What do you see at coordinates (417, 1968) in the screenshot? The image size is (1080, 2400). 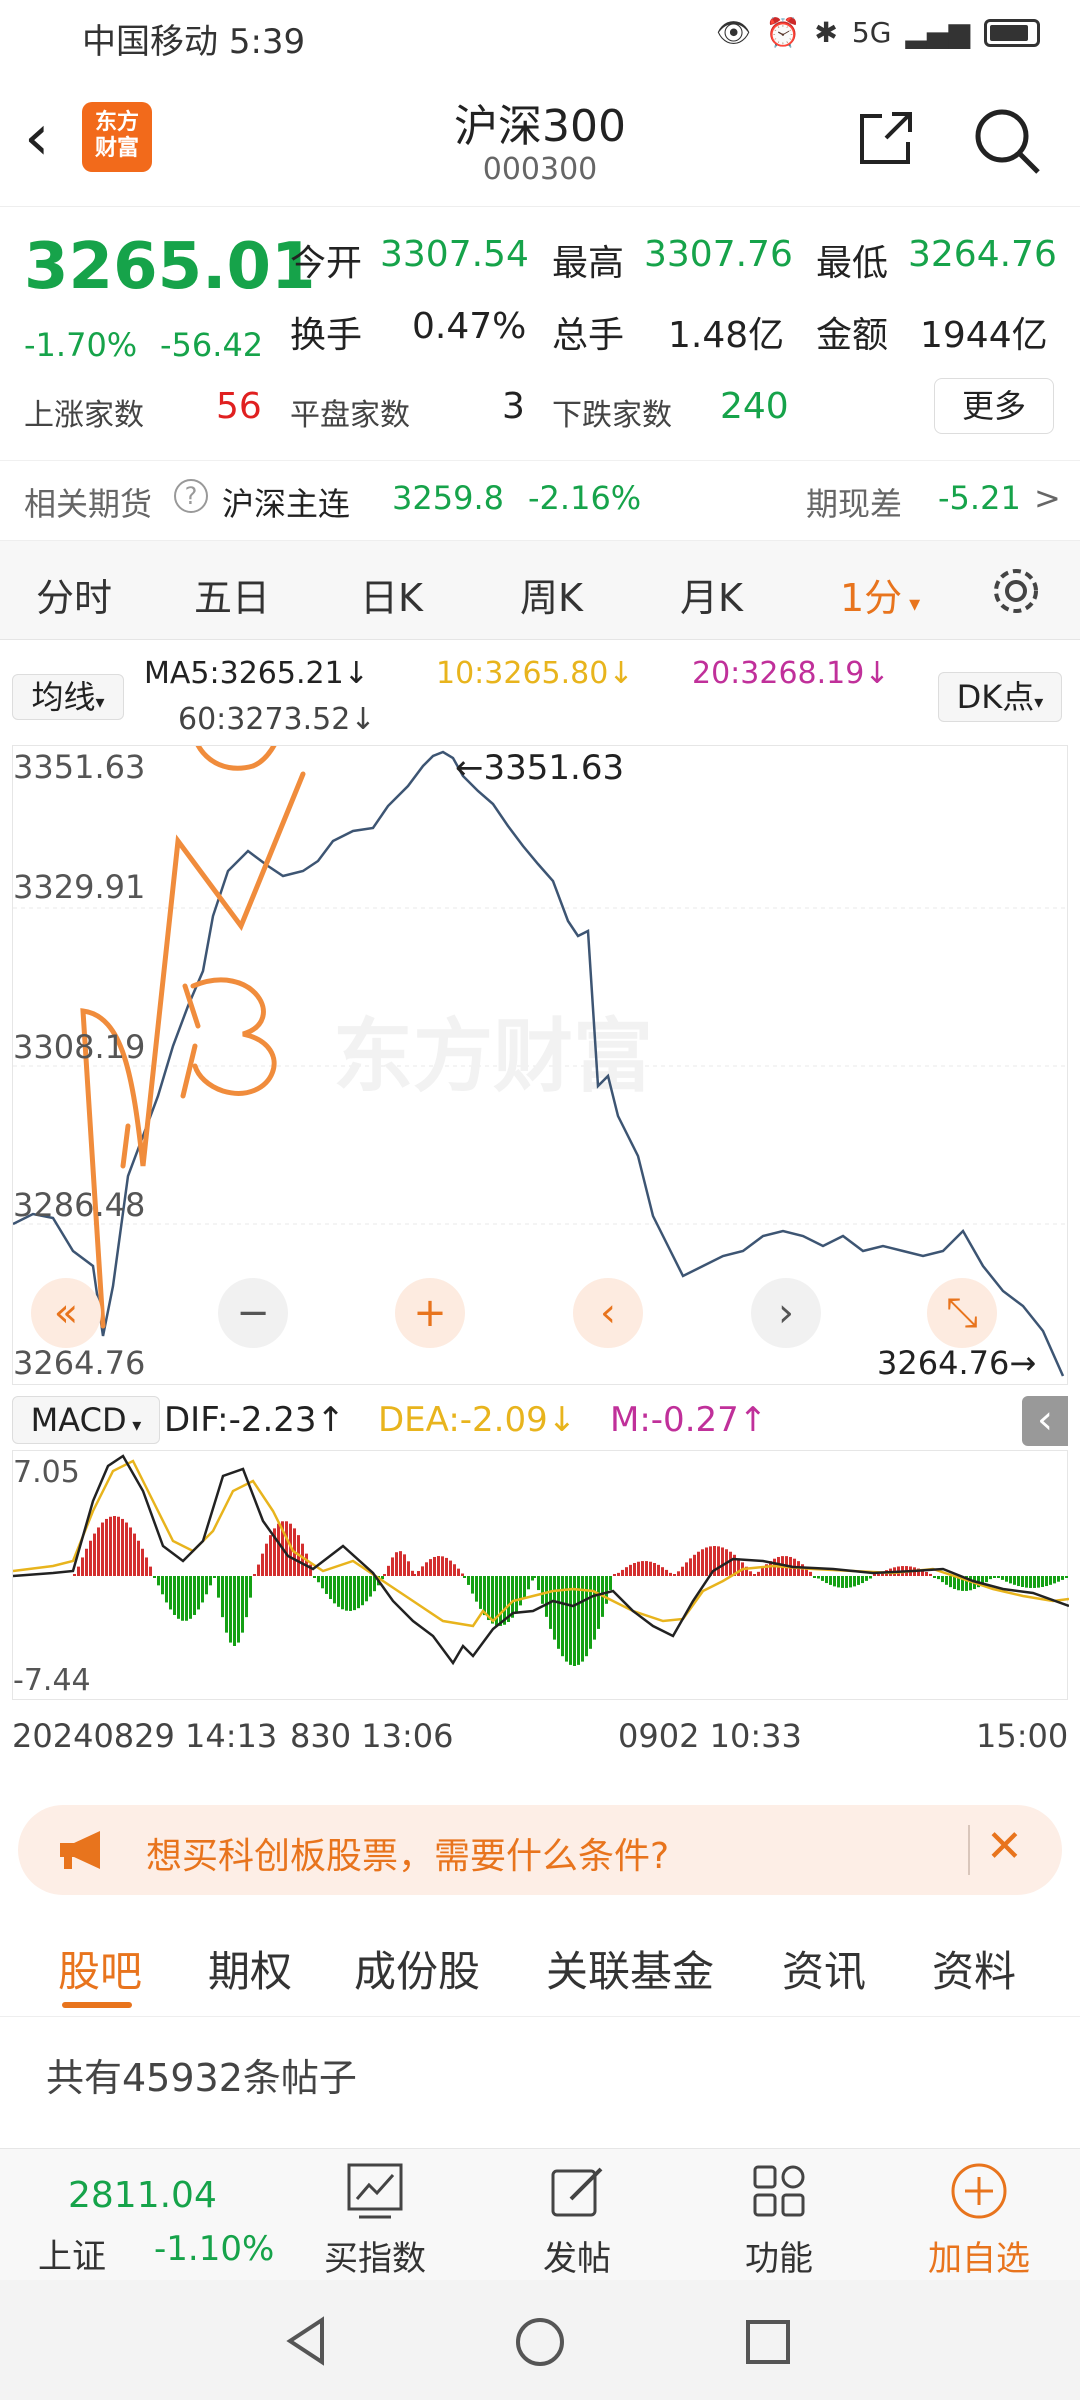 I see `tab-constituents: 成份股` at bounding box center [417, 1968].